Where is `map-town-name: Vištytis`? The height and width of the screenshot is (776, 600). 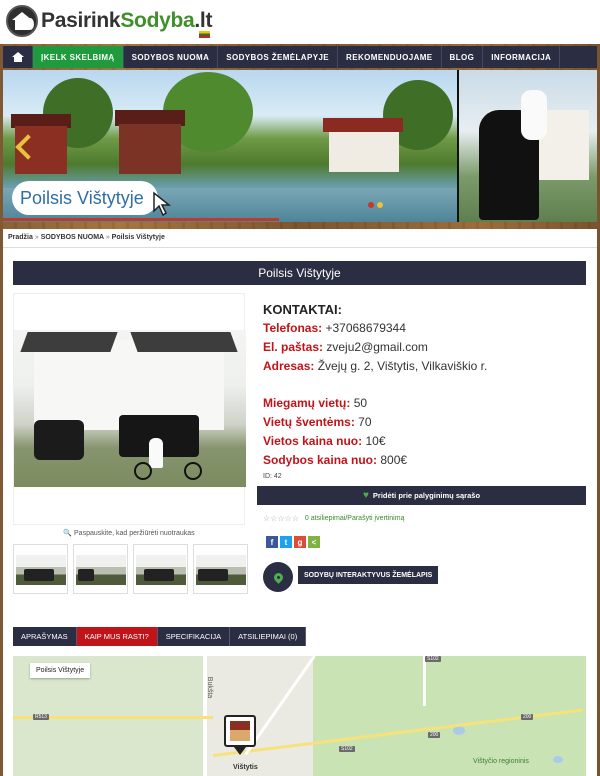
map-town-name: Vištytis is located at coordinates (245, 767).